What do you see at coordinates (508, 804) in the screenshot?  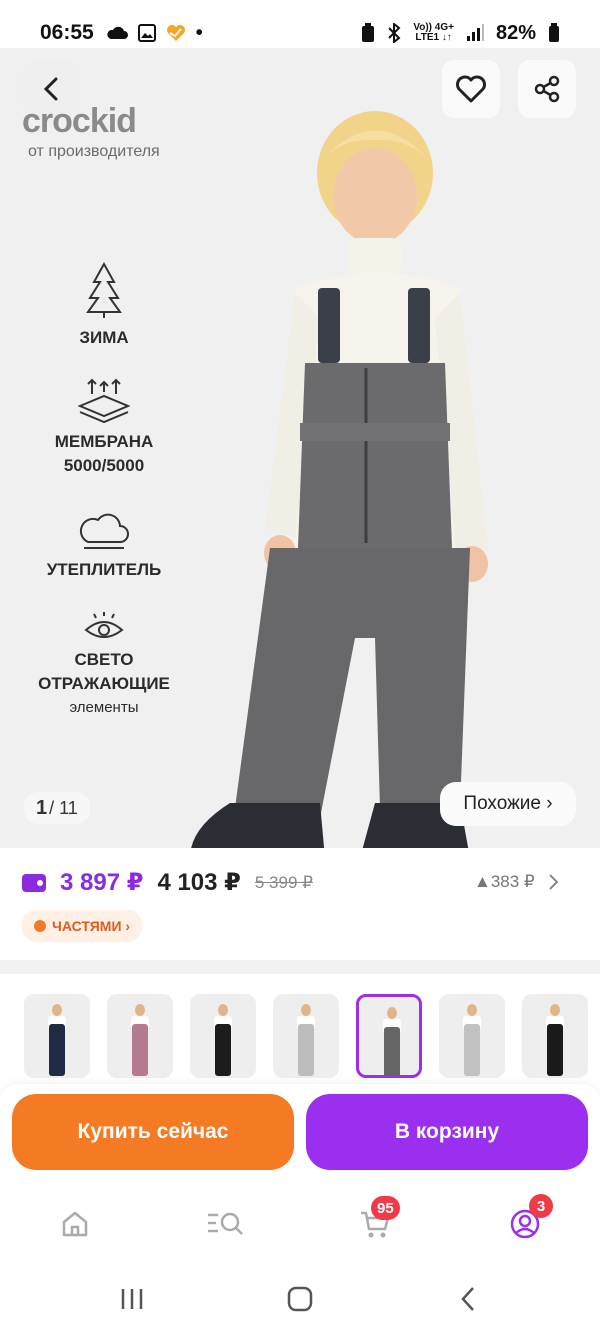 I see `similar-button: Похожие ›` at bounding box center [508, 804].